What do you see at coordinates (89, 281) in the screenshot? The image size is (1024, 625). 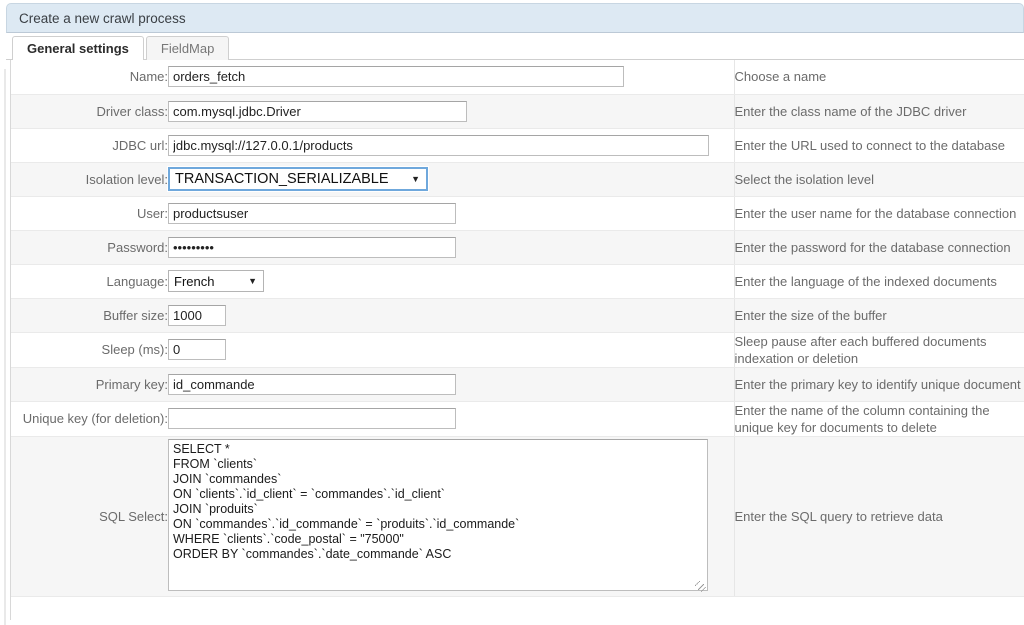 I see `label-language: Language:` at bounding box center [89, 281].